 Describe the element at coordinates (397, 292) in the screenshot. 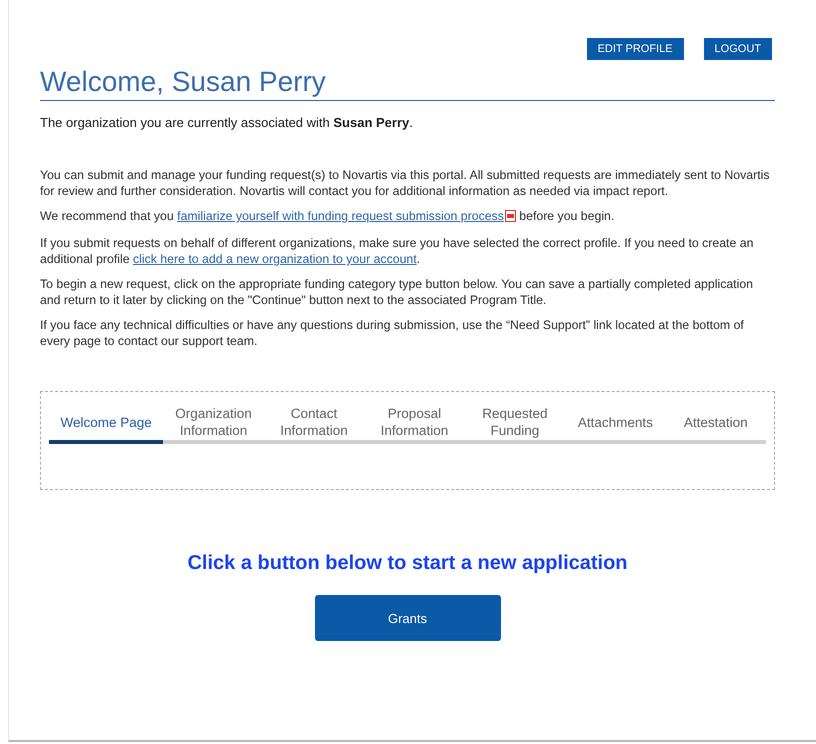

I see `paragraph: To begin a new request, click on the appropriate funding category type button below. You can save a partially completed application and return to it later by clicking on the "Continue" button next to the associated Program Title.` at that location.